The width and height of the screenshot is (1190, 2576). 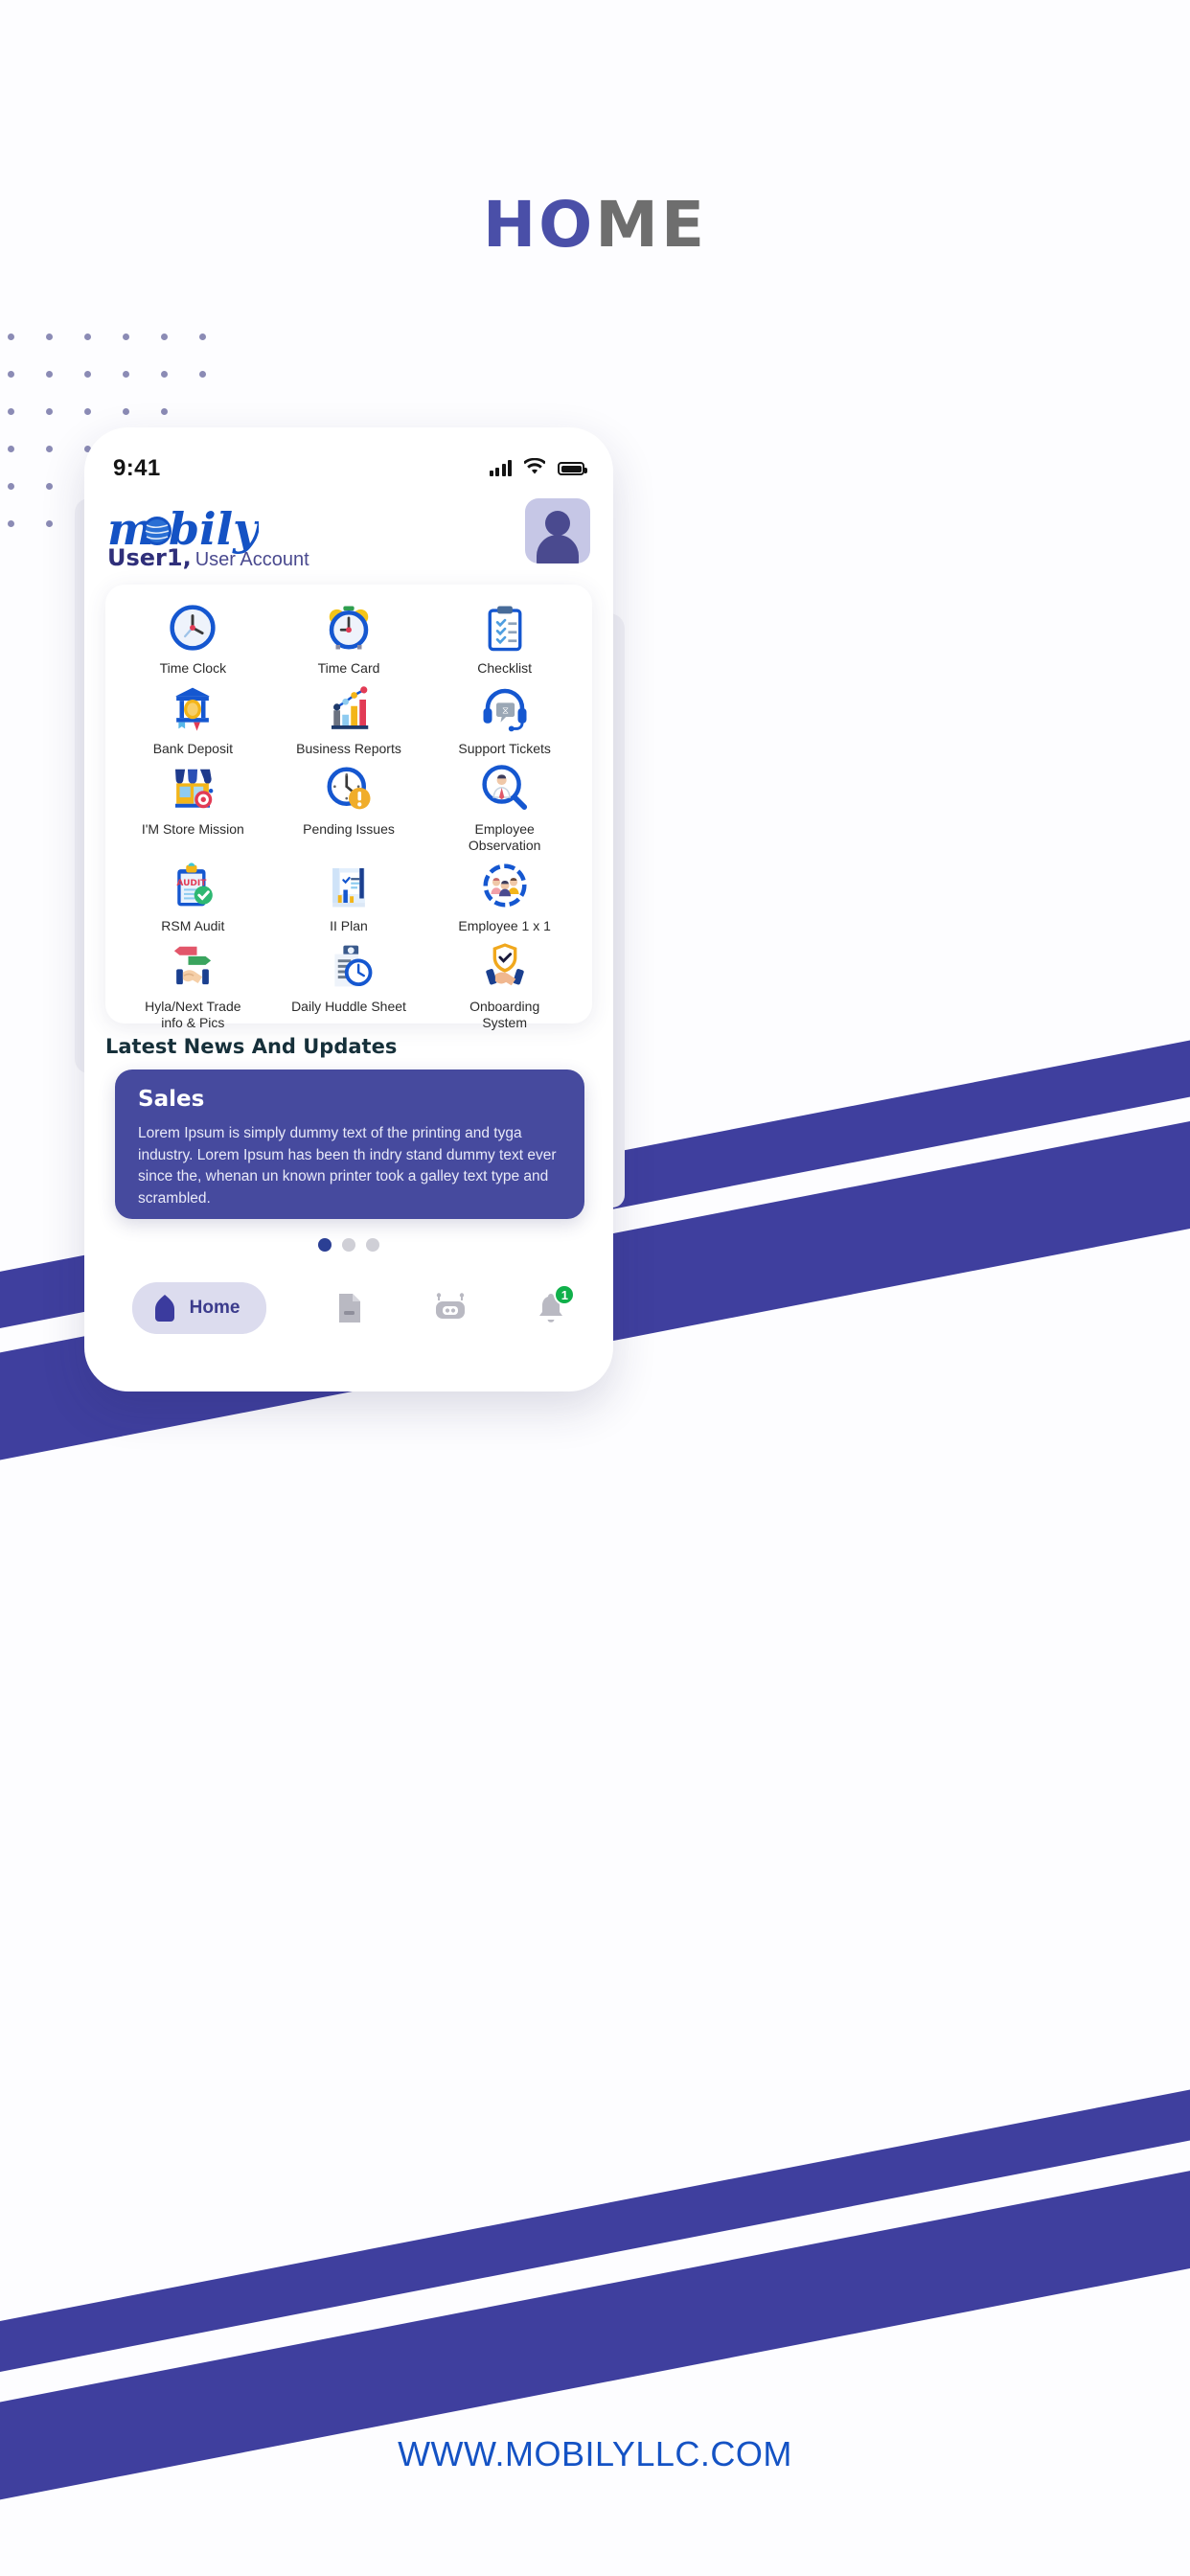 What do you see at coordinates (505, 885) in the screenshot?
I see `team-gear-icon` at bounding box center [505, 885].